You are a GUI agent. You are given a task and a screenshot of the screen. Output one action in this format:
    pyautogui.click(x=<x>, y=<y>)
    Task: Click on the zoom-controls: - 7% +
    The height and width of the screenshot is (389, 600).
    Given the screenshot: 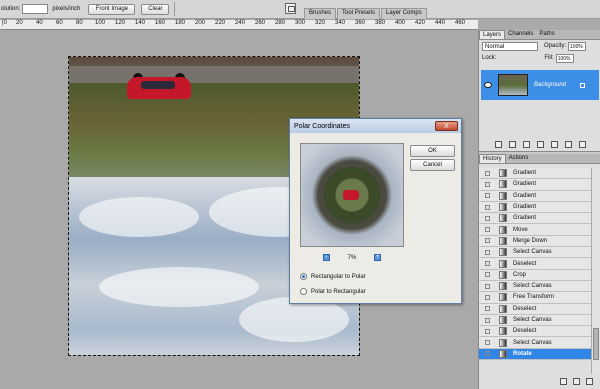 What is the action you would take?
    pyautogui.click(x=352, y=257)
    